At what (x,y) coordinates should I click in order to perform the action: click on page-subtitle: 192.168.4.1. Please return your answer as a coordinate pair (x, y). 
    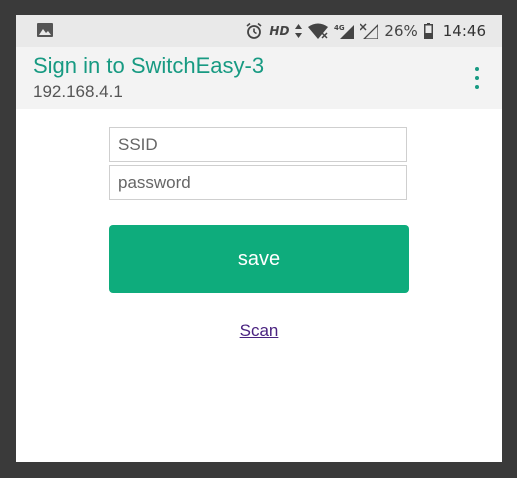
    Looking at the image, I should click on (78, 91).